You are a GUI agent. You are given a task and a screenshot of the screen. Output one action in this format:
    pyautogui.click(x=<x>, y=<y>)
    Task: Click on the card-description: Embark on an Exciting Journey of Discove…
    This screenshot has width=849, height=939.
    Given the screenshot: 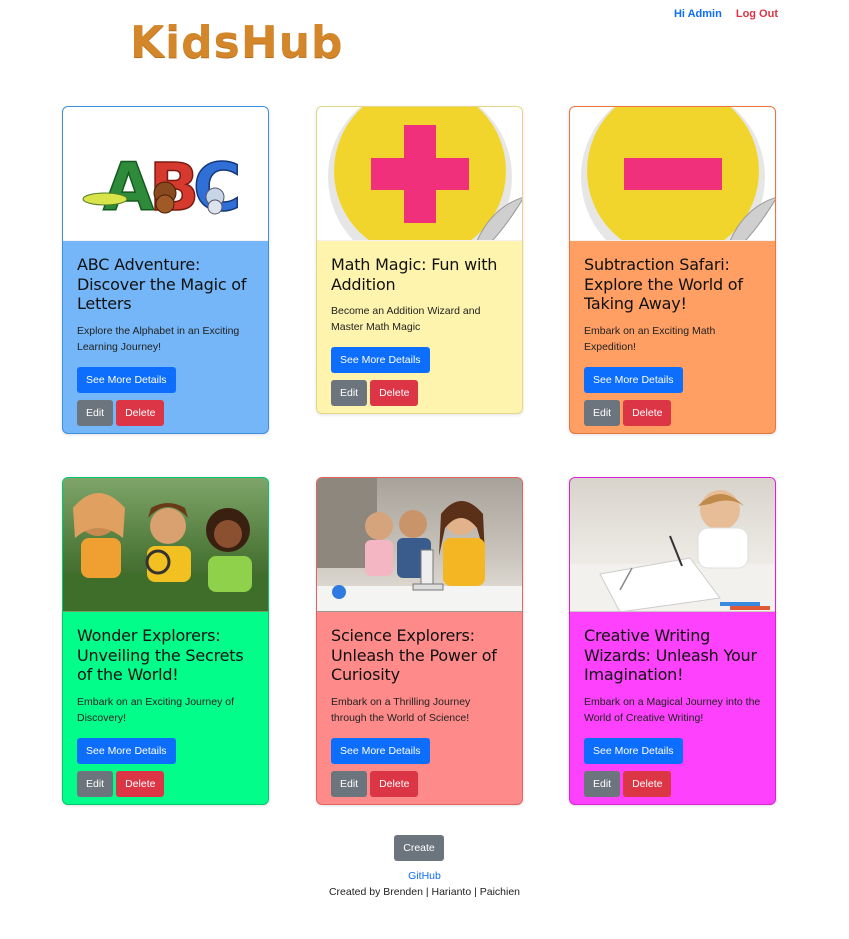 What is the action you would take?
    pyautogui.click(x=155, y=709)
    